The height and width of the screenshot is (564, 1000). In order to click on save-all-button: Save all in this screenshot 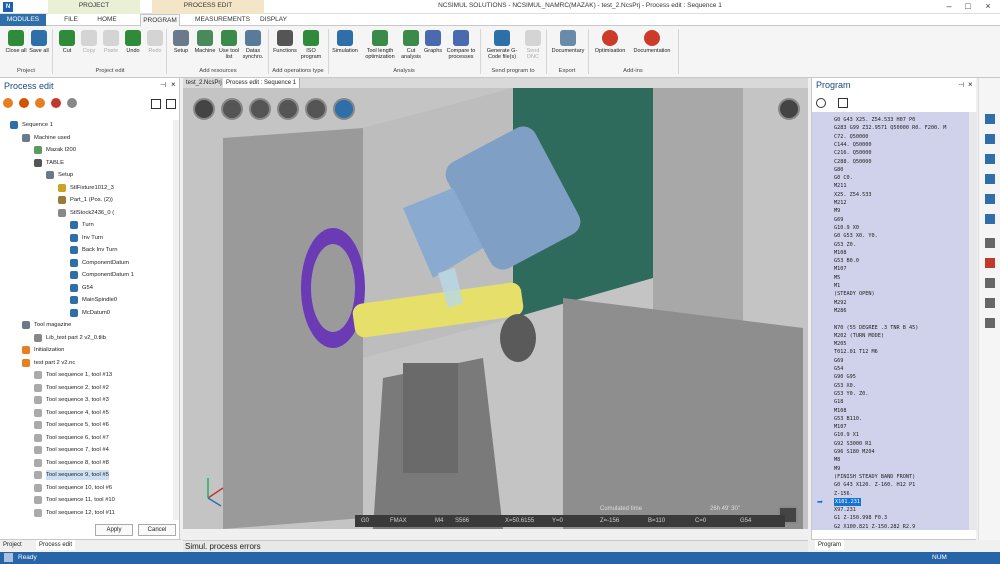, I will do `click(39, 49)`.